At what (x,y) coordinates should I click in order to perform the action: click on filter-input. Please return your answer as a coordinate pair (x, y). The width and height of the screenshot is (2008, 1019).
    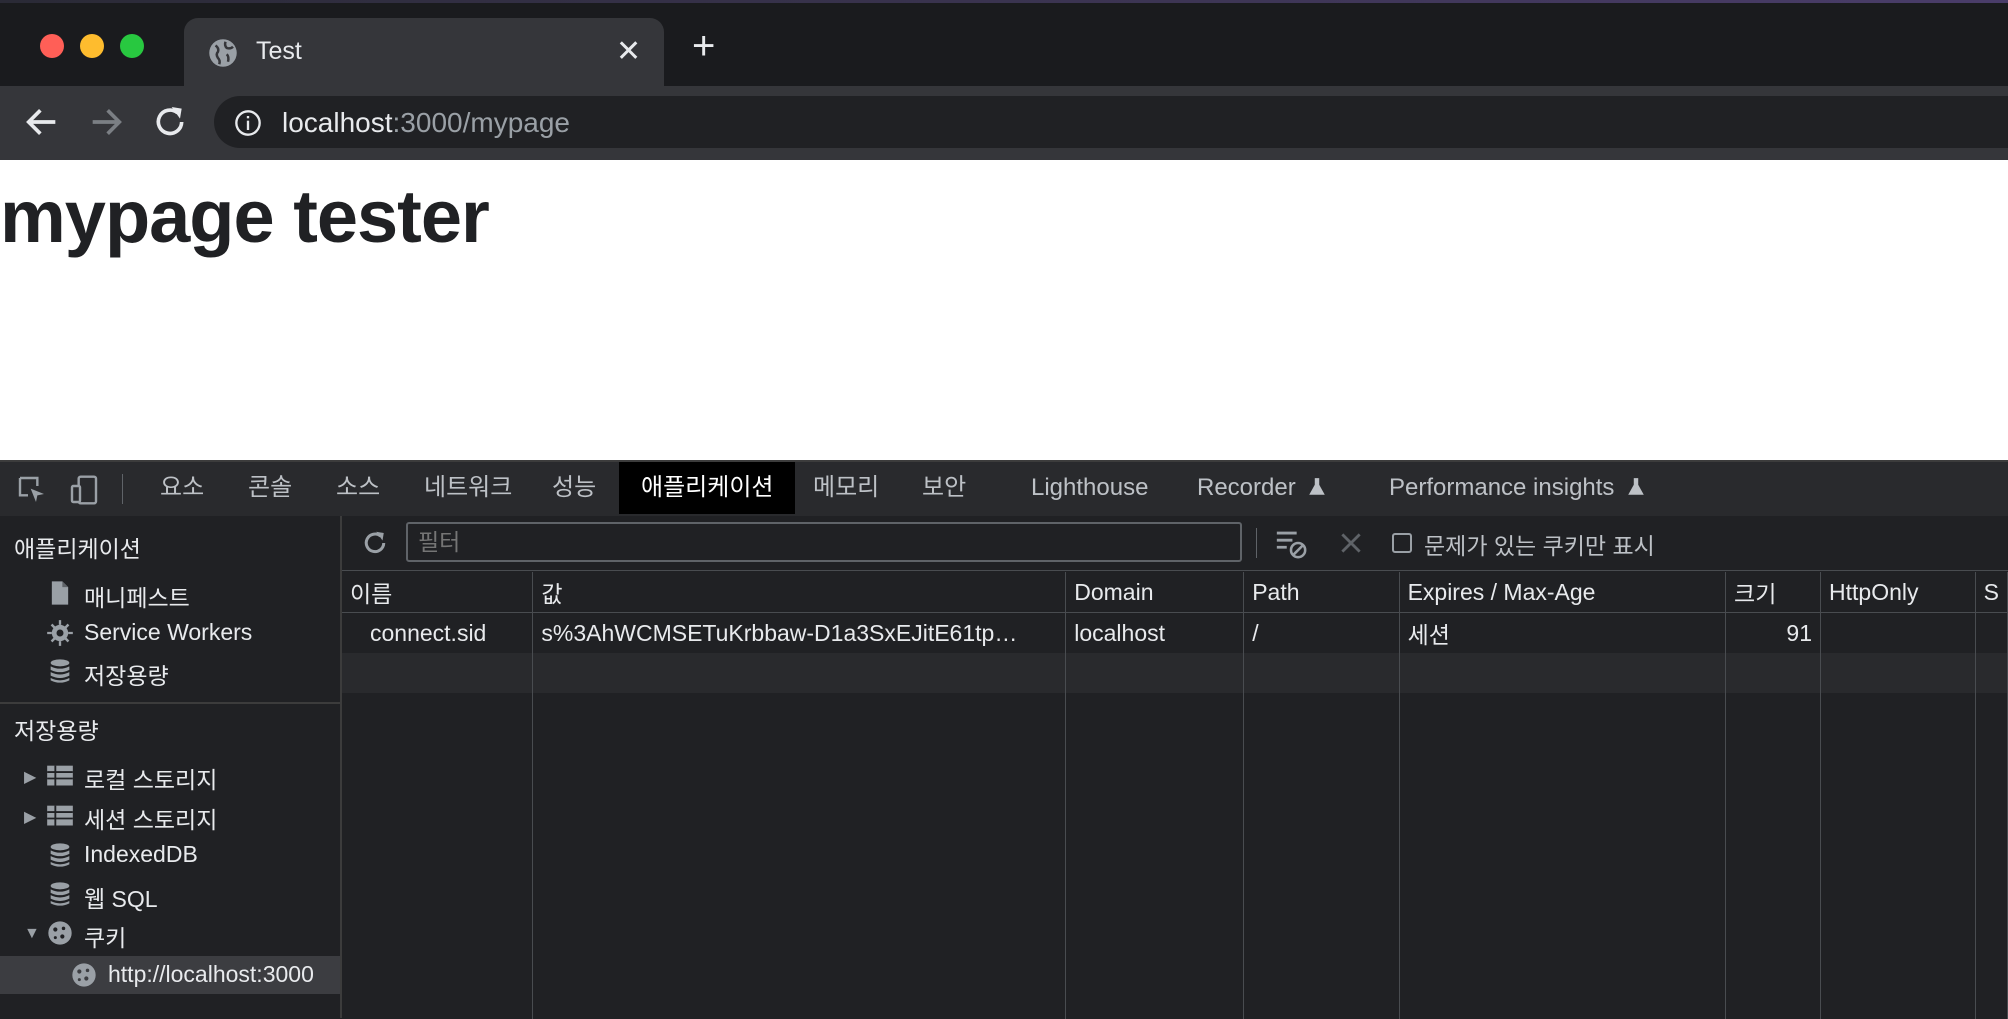
    Looking at the image, I should click on (824, 542).